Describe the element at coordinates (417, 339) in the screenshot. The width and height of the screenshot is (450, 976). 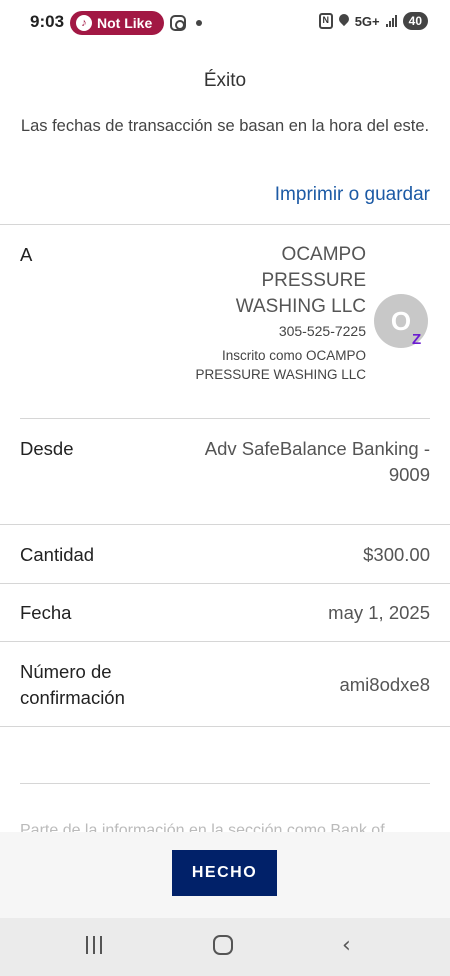
I see `zelle-badge-icon: Z` at that location.